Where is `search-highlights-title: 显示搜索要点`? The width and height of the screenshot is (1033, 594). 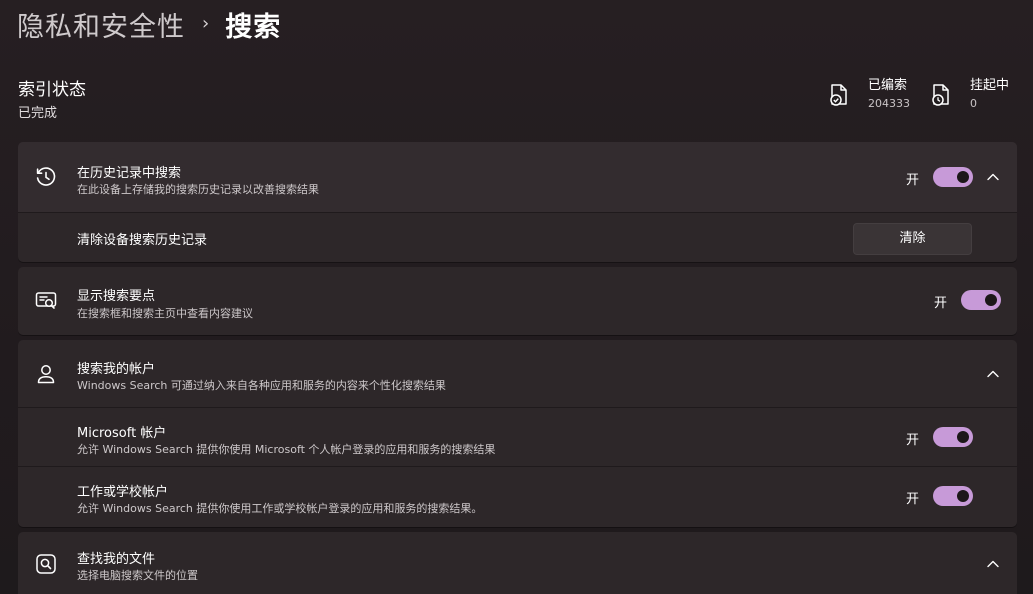
search-highlights-title: 显示搜索要点 is located at coordinates (116, 296).